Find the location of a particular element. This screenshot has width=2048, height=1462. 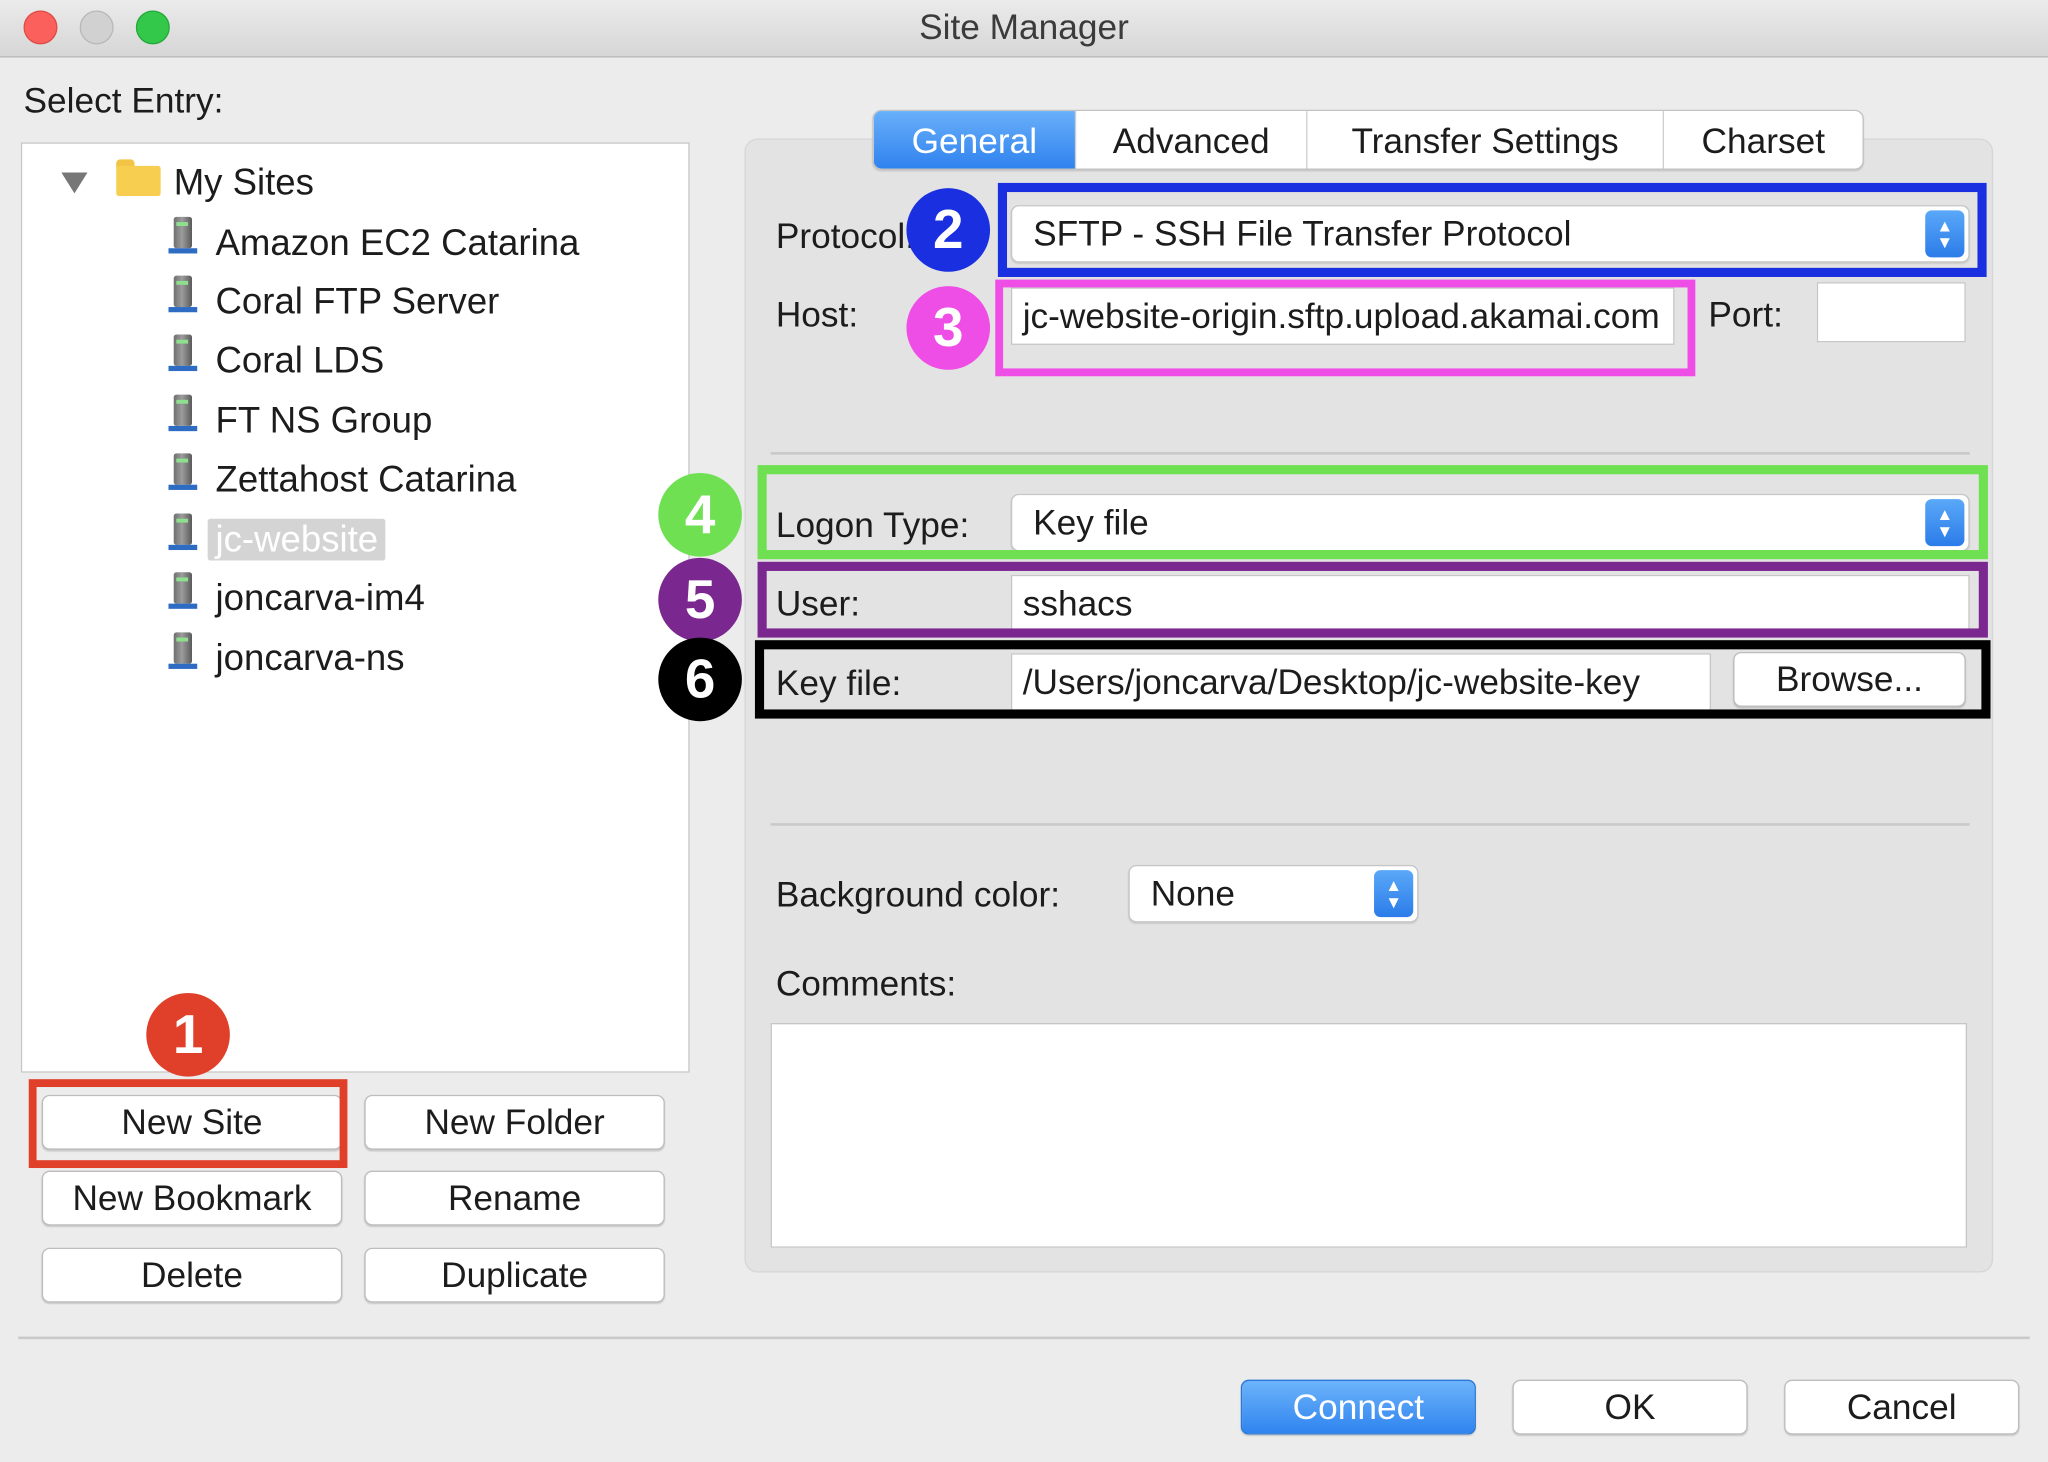

port-label: Port: is located at coordinates (1745, 315).